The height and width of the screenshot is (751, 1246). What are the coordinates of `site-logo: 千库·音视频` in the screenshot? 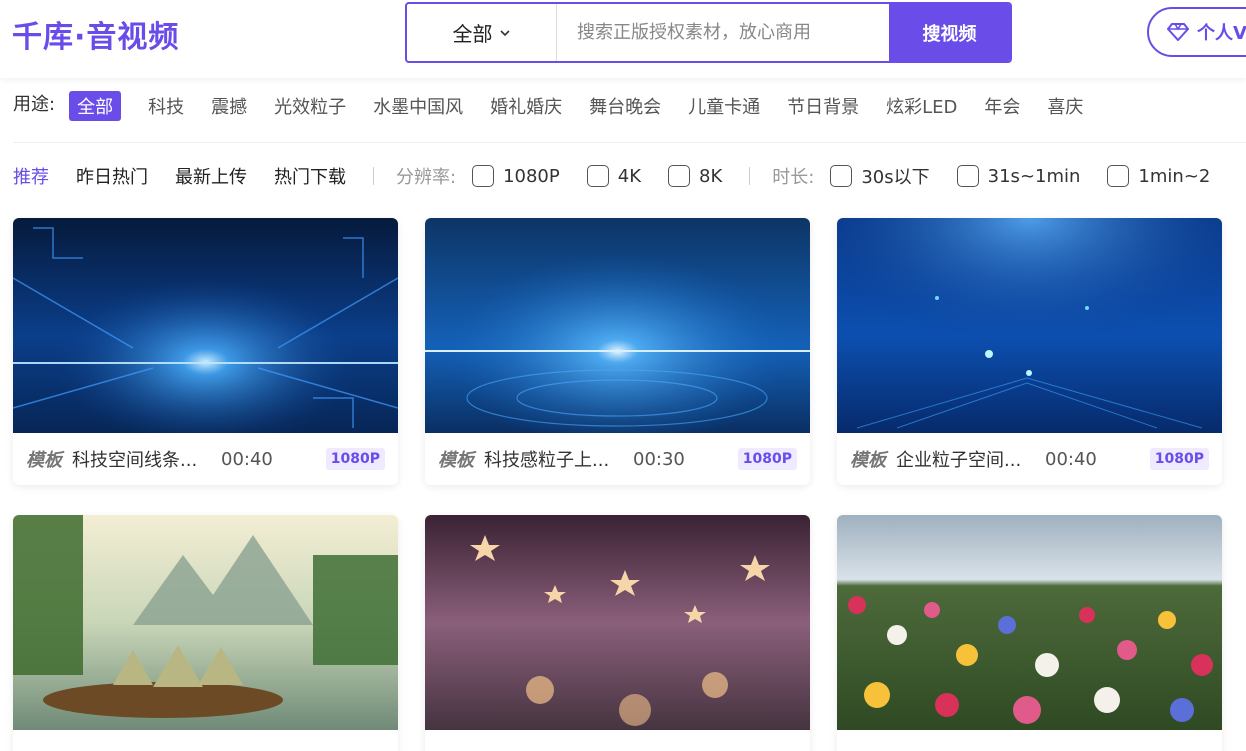 It's located at (95, 34).